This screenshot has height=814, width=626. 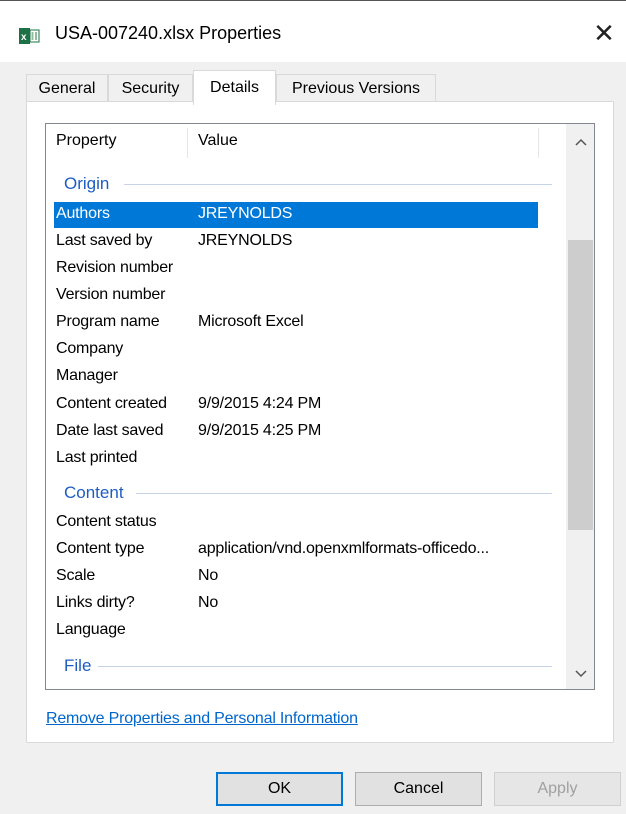 What do you see at coordinates (111, 403) in the screenshot?
I see `property-name: Content created` at bounding box center [111, 403].